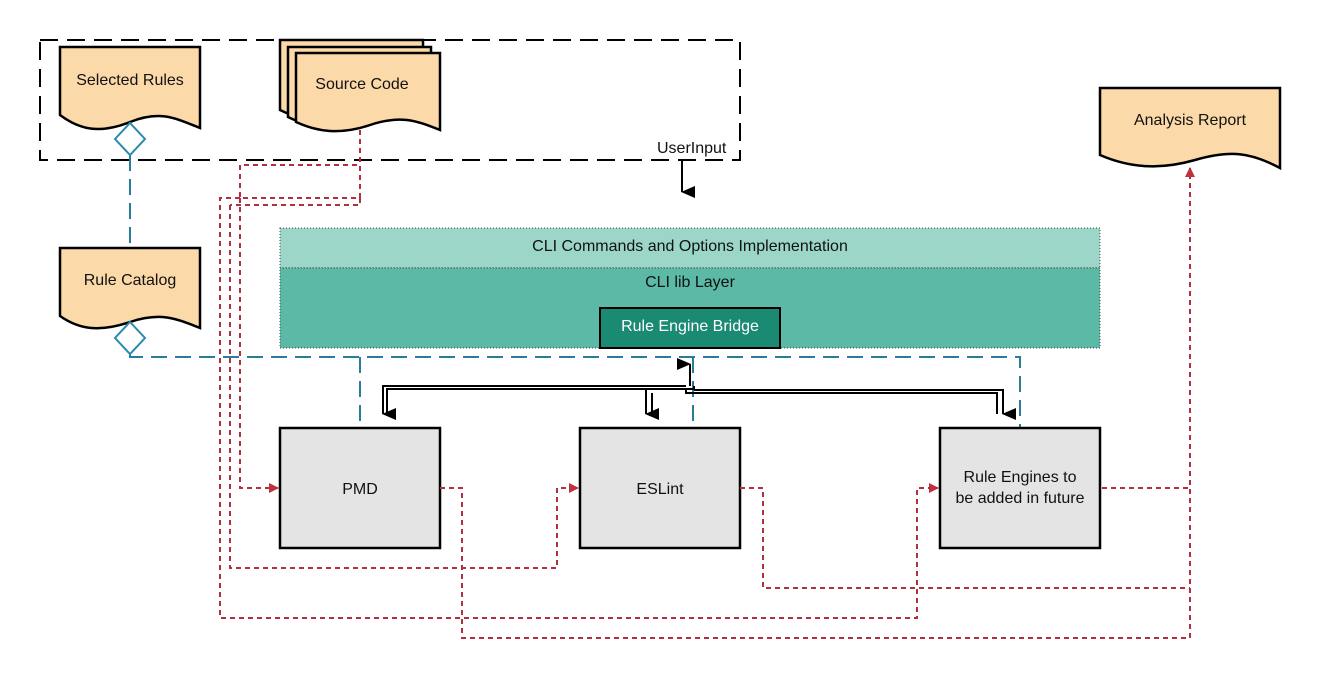 The width and height of the screenshot is (1320, 678). I want to click on analysis-report-document: Analysis Report, so click(1190, 128).